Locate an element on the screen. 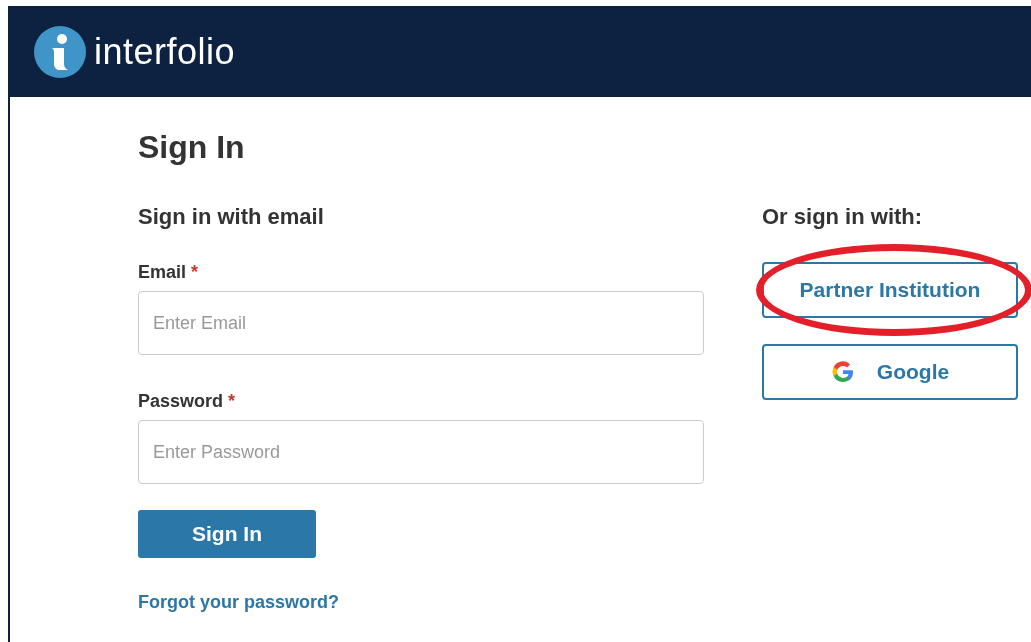  google-logo-icon is located at coordinates (842, 372).